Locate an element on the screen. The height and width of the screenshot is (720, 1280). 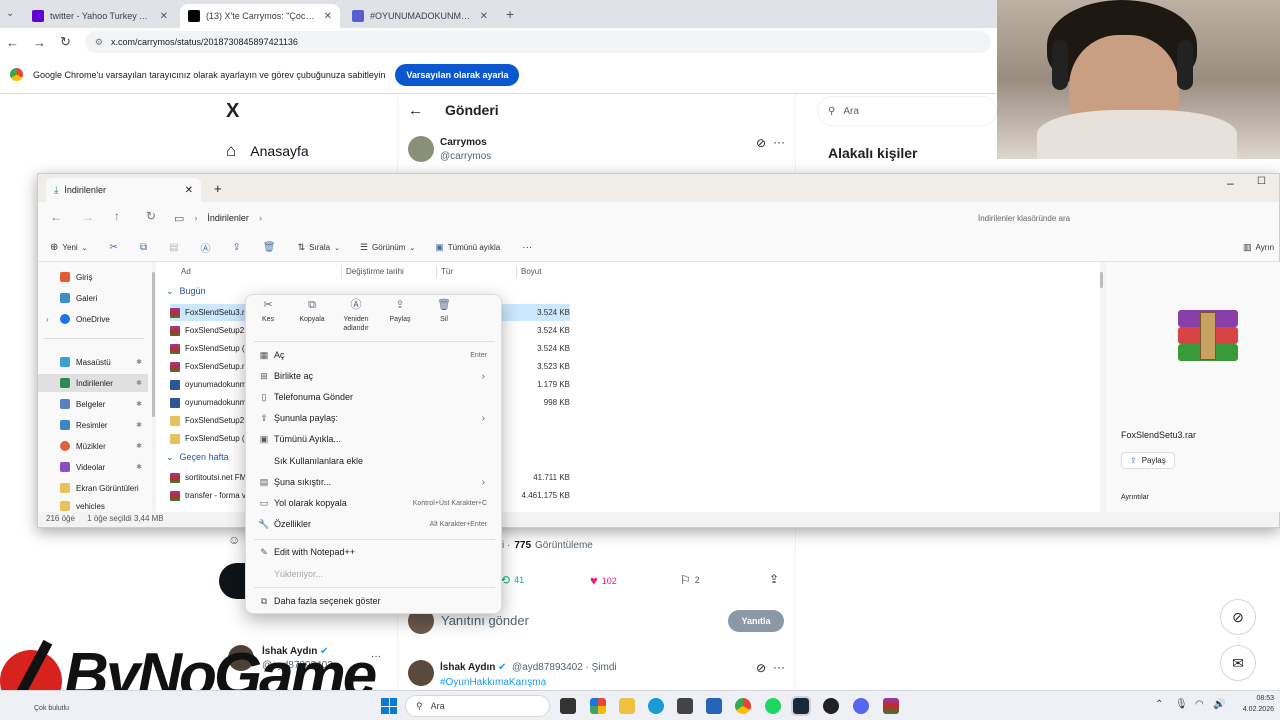
cut-icon: ✂ is located at coordinates (114, 247).